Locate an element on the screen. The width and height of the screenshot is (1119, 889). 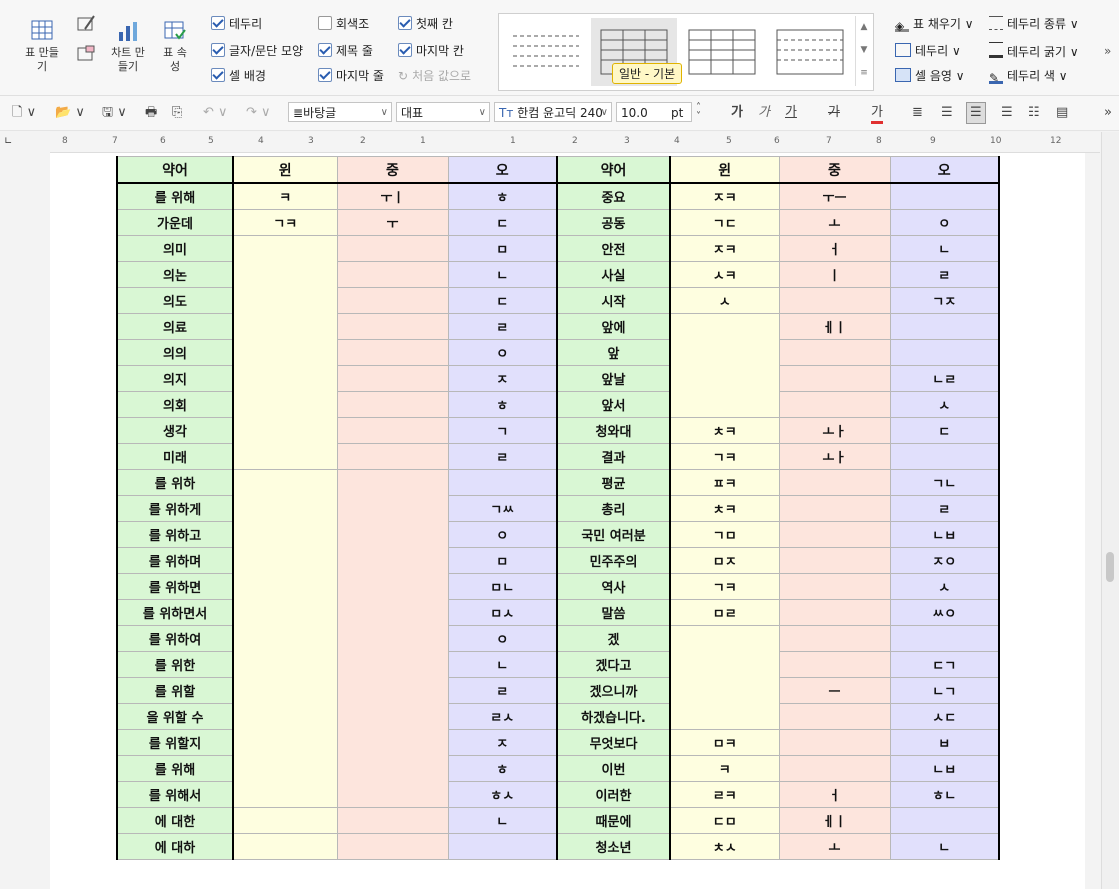
cell-right: ㄹ is located at coordinates (502, 456).